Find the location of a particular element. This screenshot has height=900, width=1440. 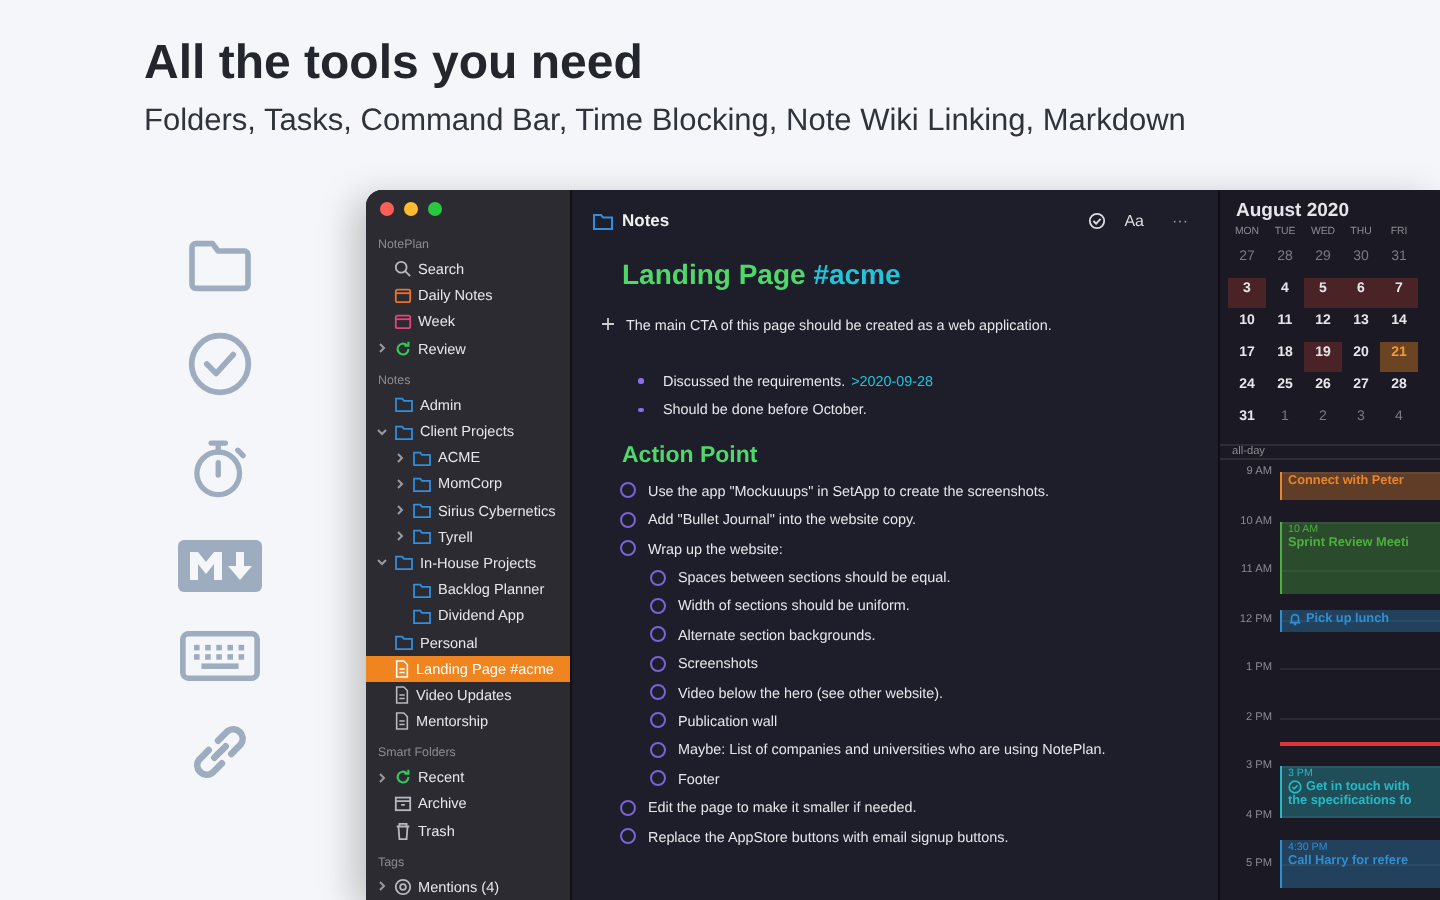

hashtag-link: #acme is located at coordinates (857, 274).